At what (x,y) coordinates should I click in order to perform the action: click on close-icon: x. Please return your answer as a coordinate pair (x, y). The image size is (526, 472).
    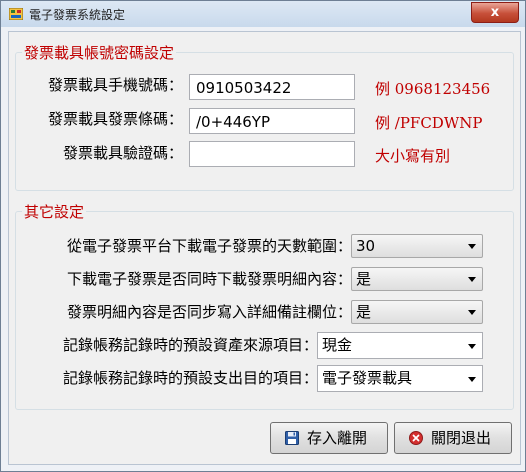
    Looking at the image, I should click on (495, 12).